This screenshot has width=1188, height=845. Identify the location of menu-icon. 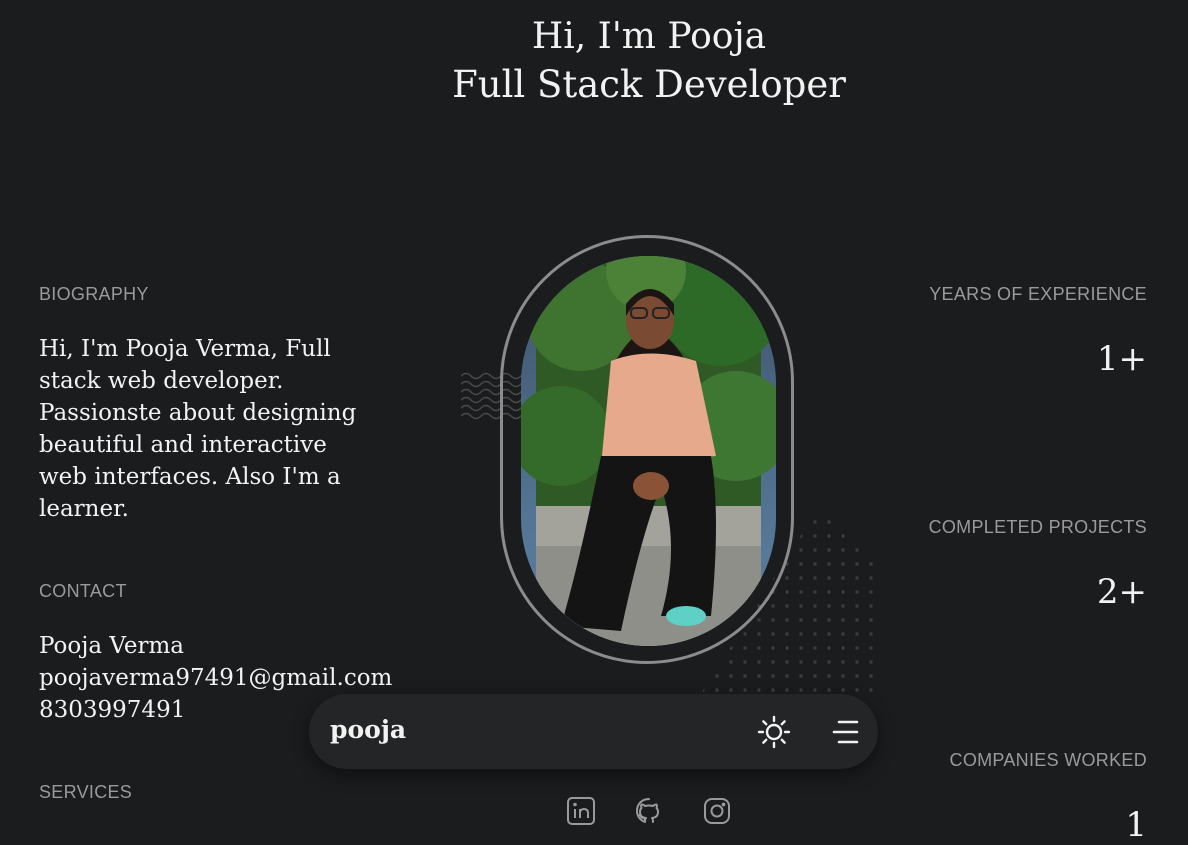
(846, 732).